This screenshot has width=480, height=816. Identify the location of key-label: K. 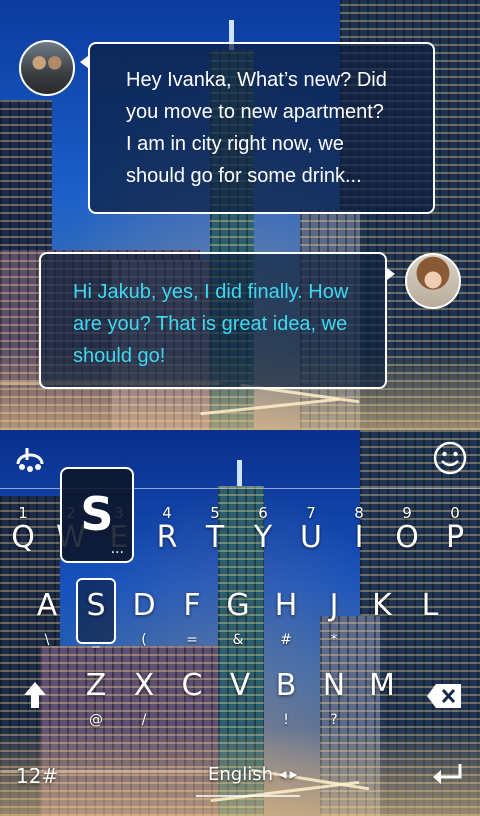
(382, 605).